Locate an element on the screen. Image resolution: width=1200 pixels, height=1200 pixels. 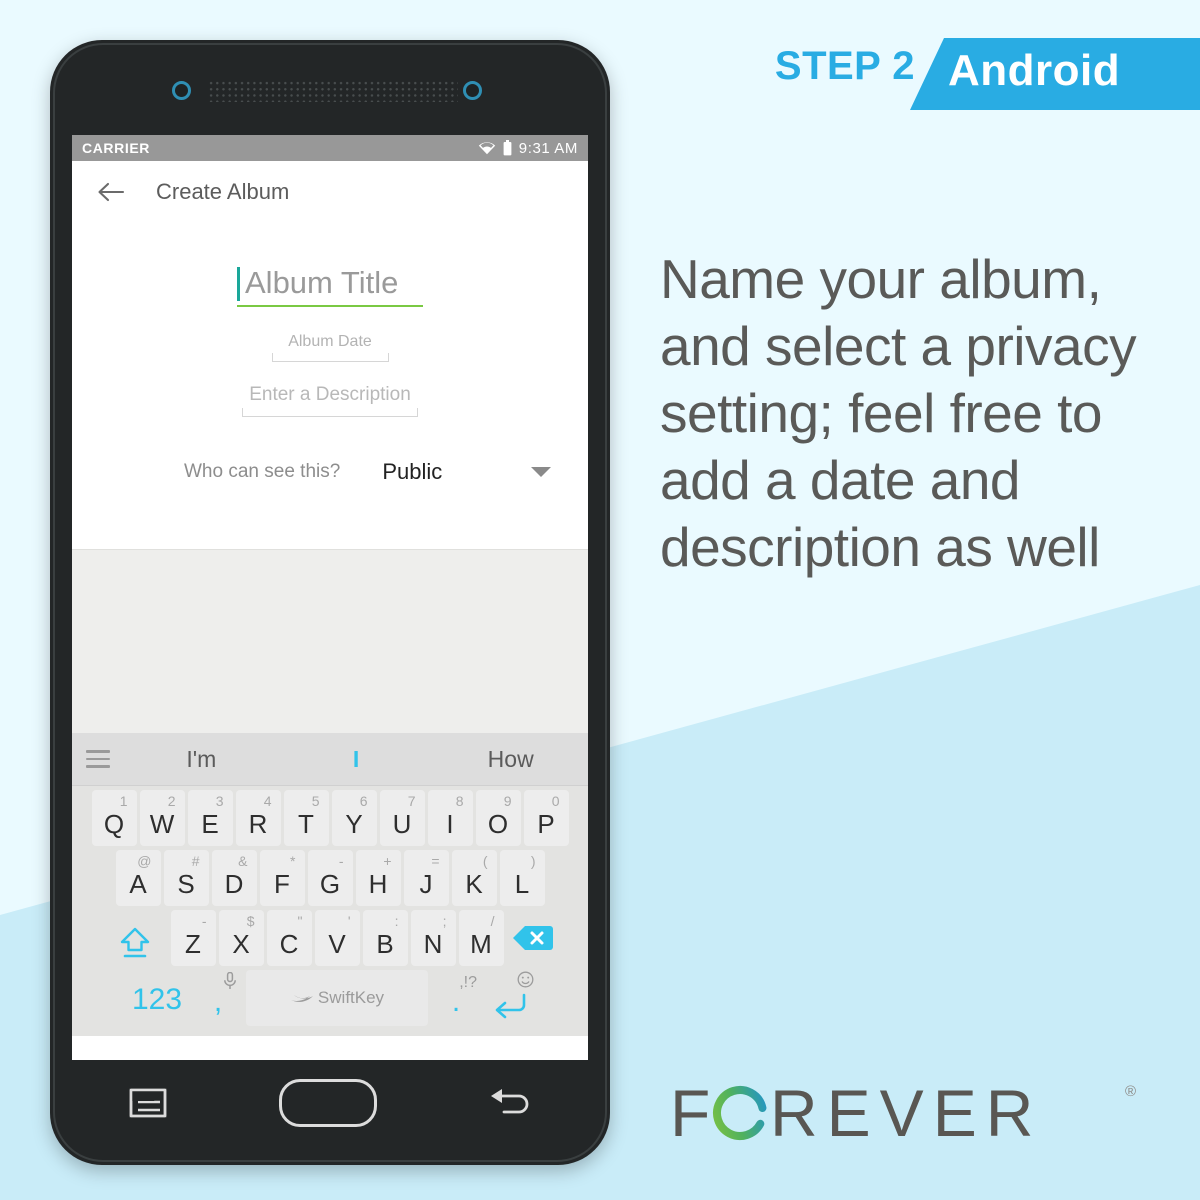
backspace-icon is located at coordinates (532, 938).